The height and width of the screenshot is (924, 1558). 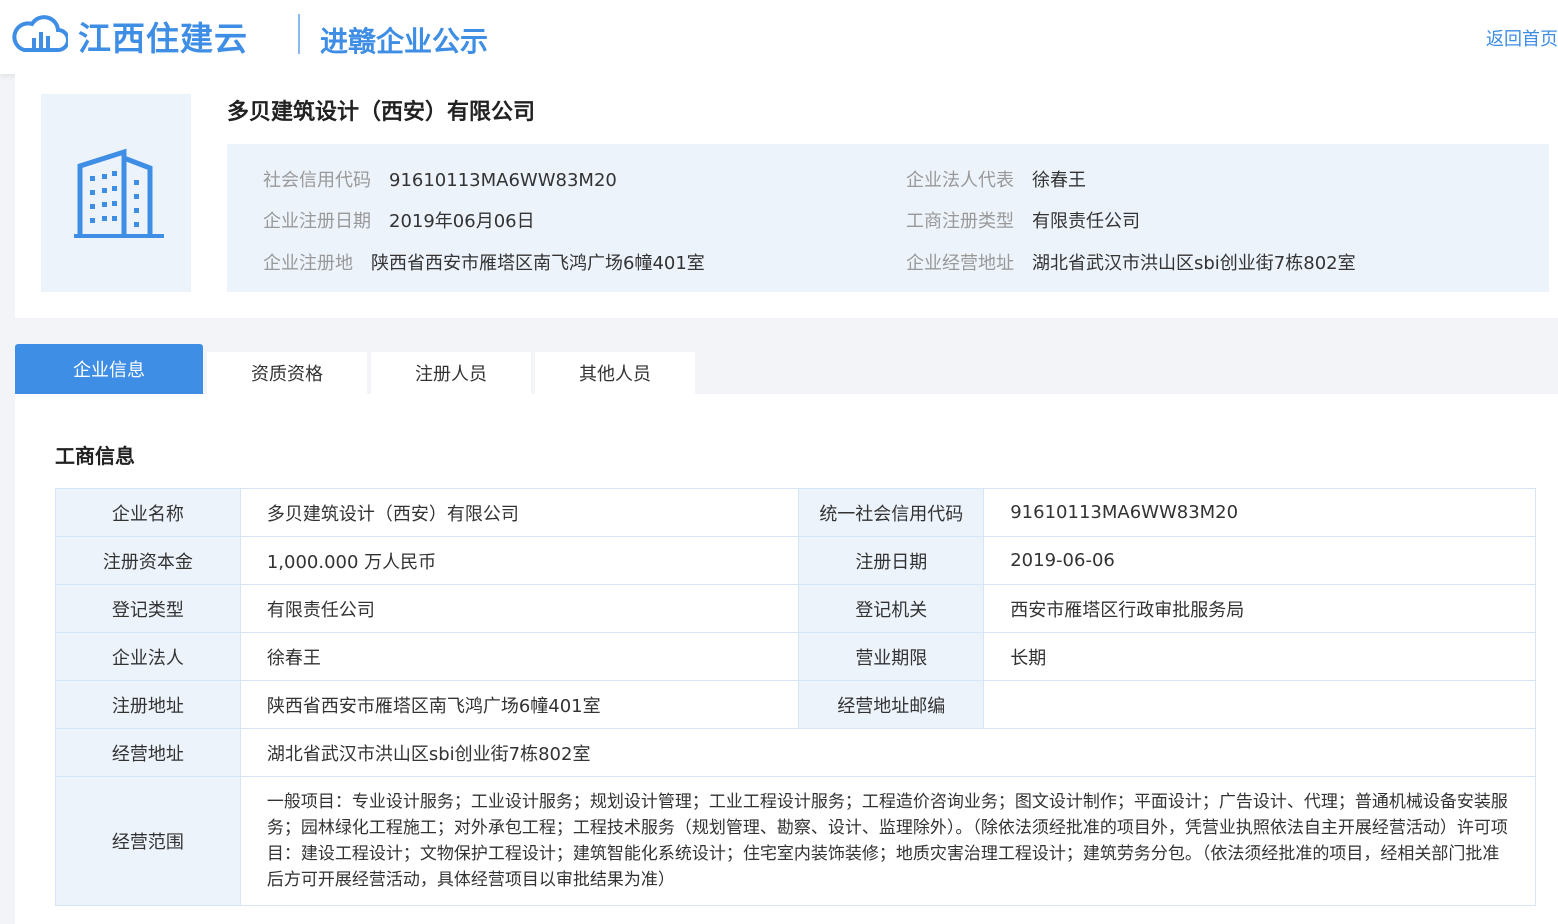 I want to click on info-label: 社会信用代码, so click(x=317, y=180).